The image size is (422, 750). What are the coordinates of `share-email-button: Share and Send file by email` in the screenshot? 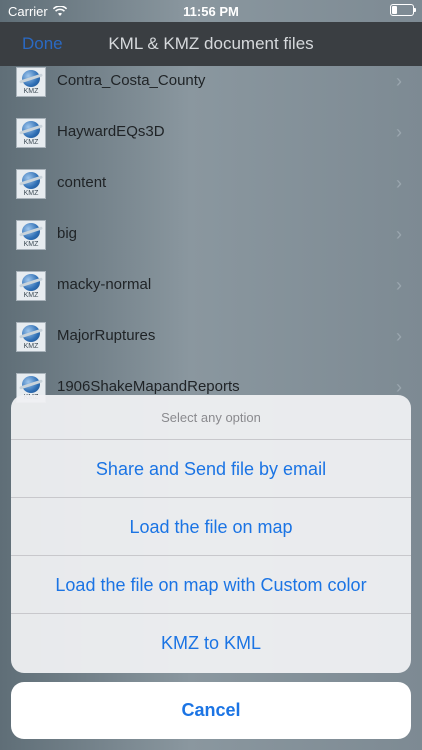 It's located at (211, 469).